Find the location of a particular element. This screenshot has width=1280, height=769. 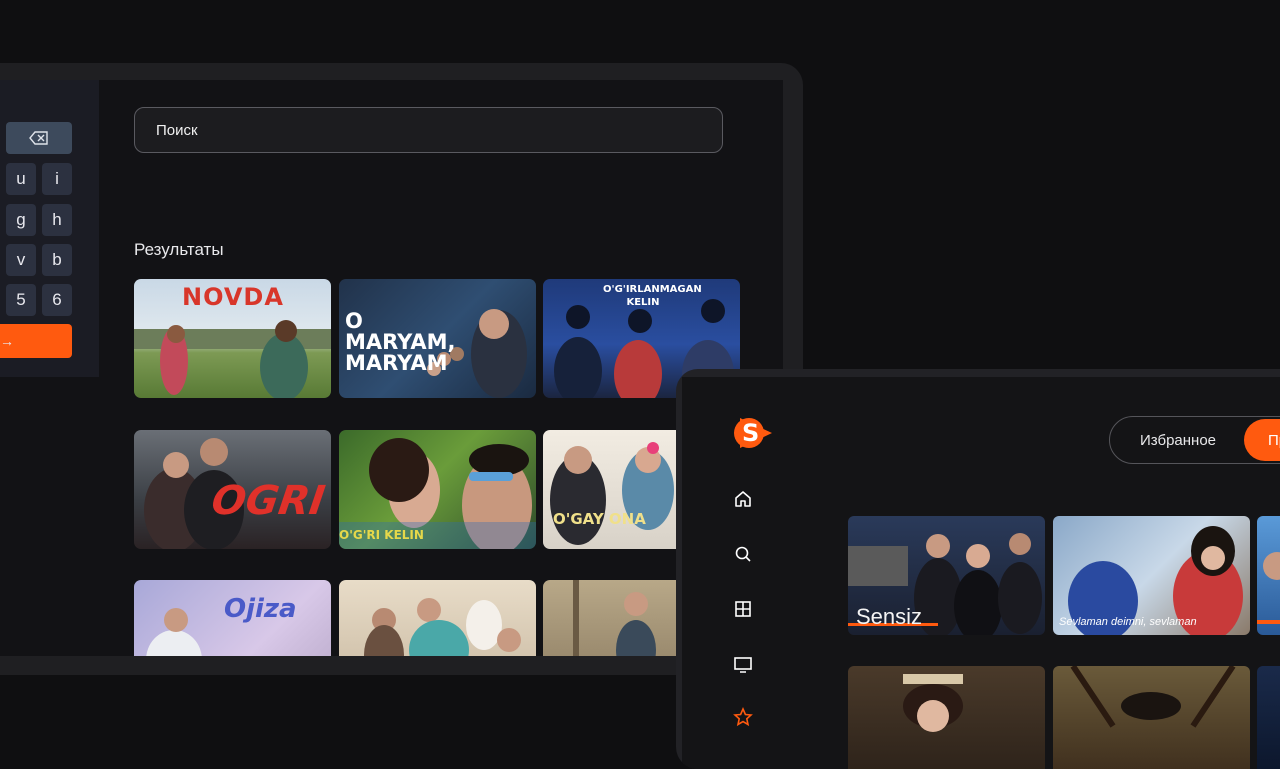

result-tile: O'G'RI KELIN is located at coordinates (437, 489).